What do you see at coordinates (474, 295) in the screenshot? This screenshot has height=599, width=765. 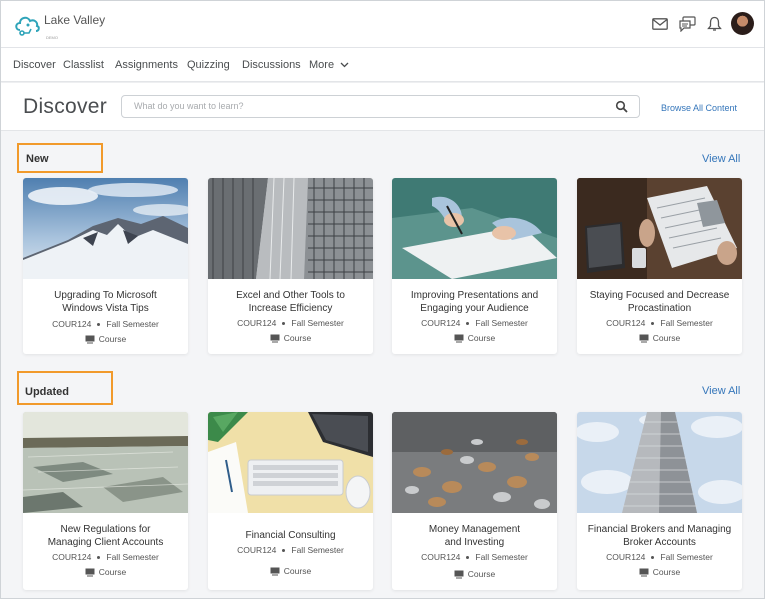 I see `card-title: Improving Presentations and` at bounding box center [474, 295].